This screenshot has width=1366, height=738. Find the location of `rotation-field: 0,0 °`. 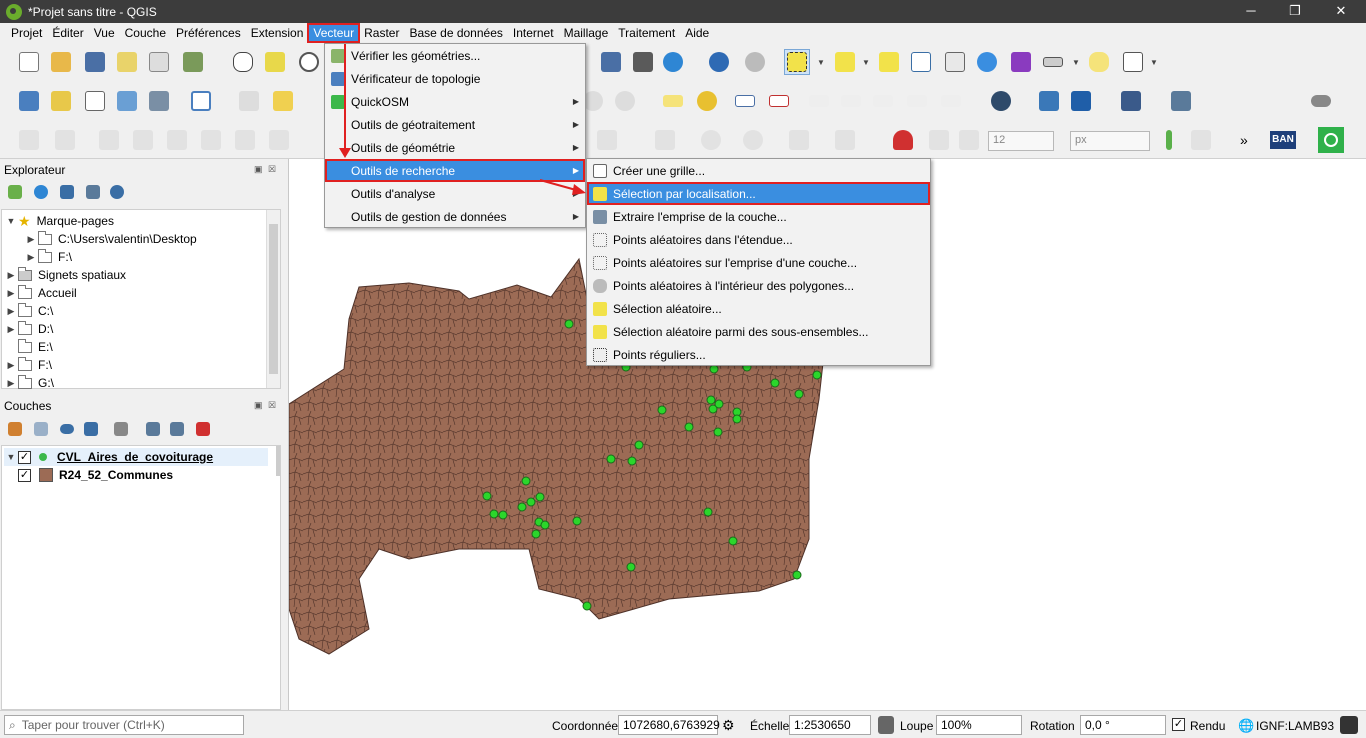

rotation-field: 0,0 ° is located at coordinates (1123, 725).